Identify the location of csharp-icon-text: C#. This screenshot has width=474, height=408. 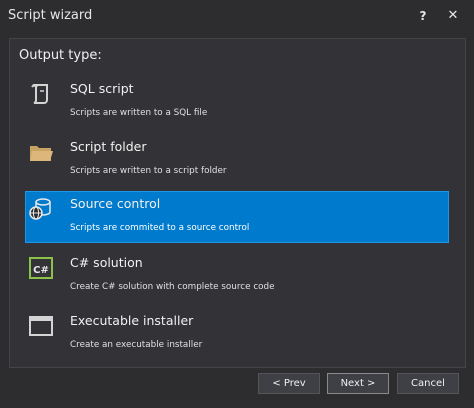
(41, 270).